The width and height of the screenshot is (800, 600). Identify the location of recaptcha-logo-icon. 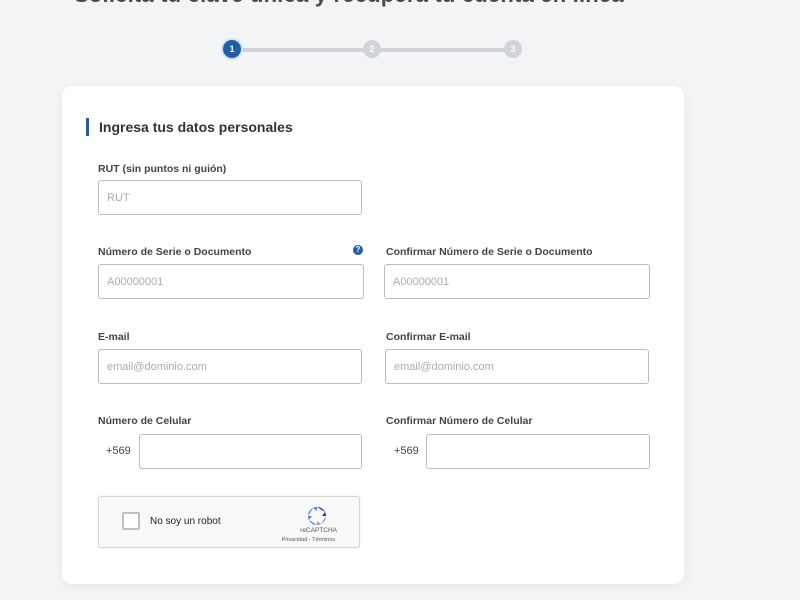
(317, 516).